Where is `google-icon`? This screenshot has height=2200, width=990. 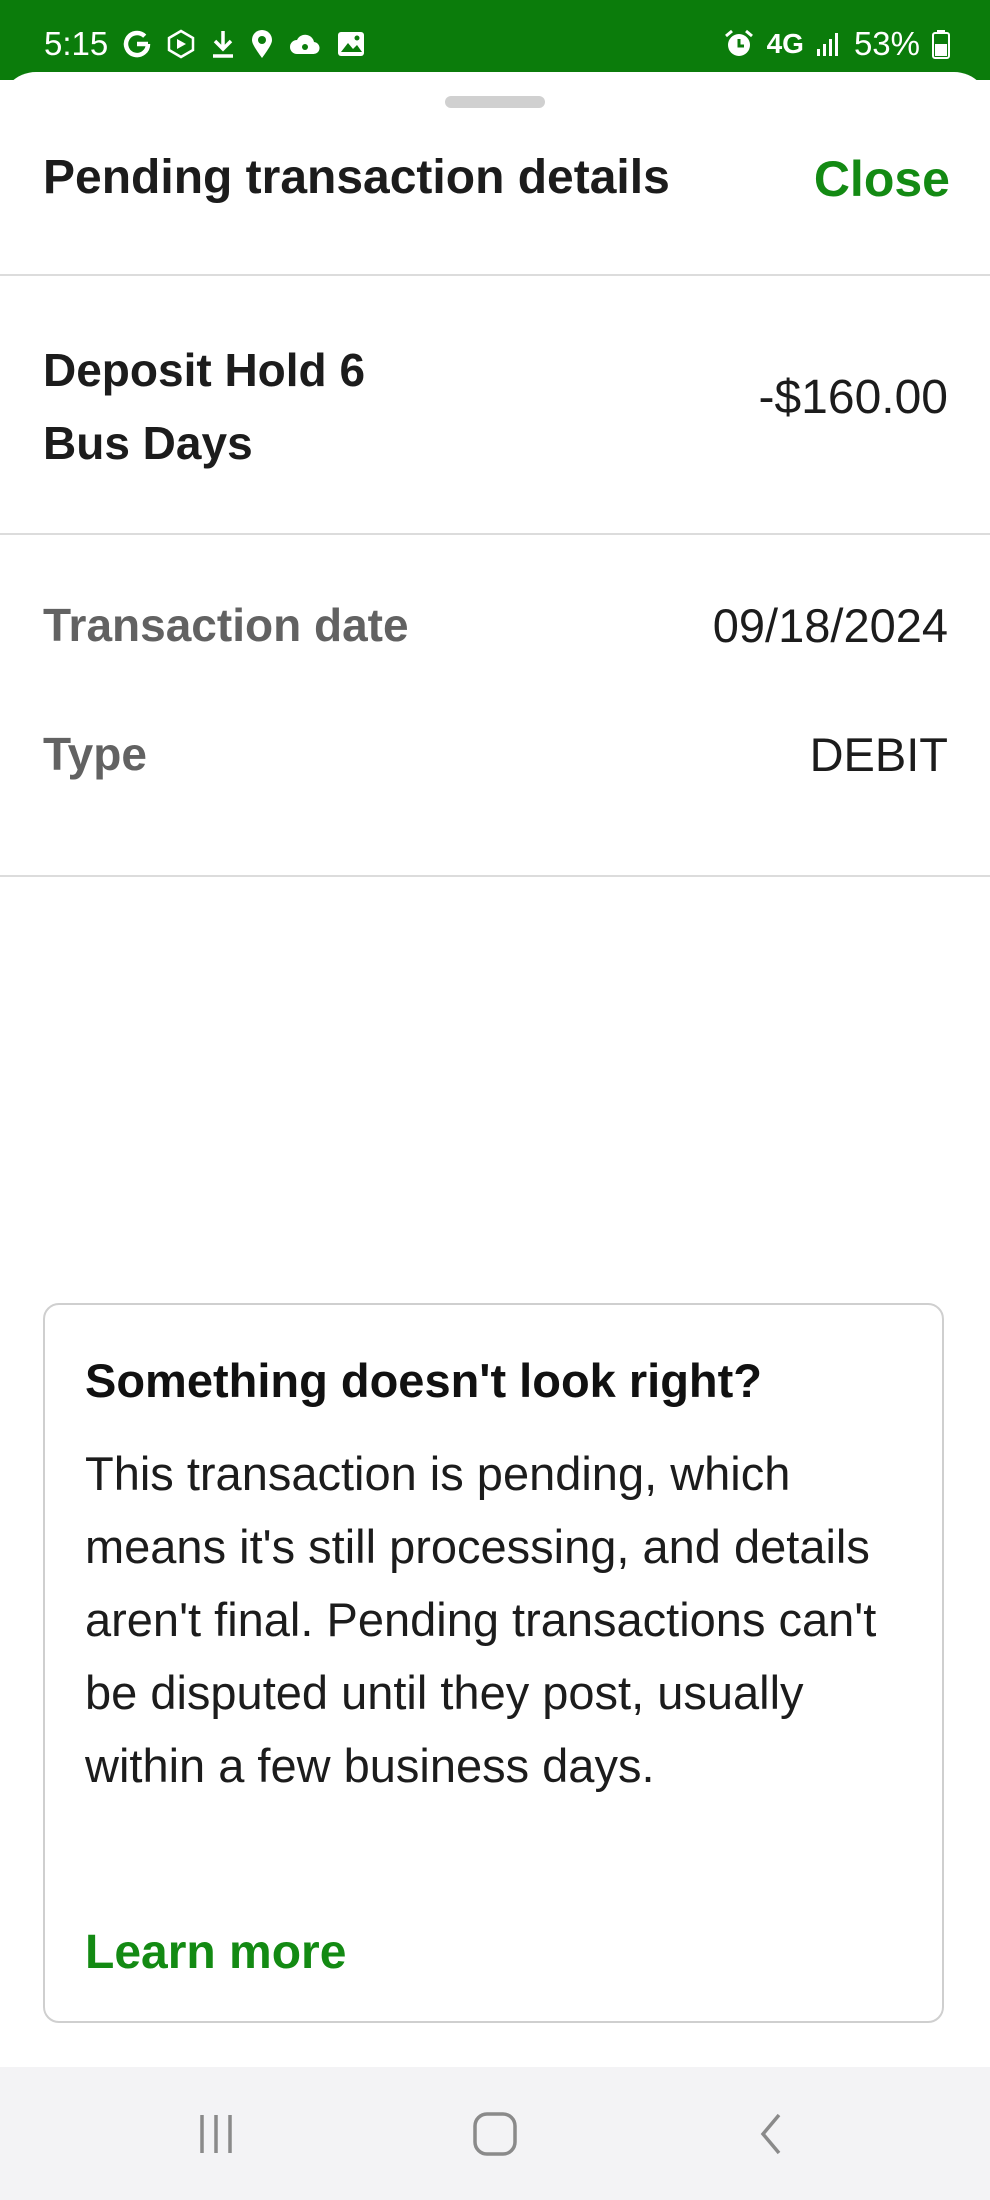 google-icon is located at coordinates (137, 44).